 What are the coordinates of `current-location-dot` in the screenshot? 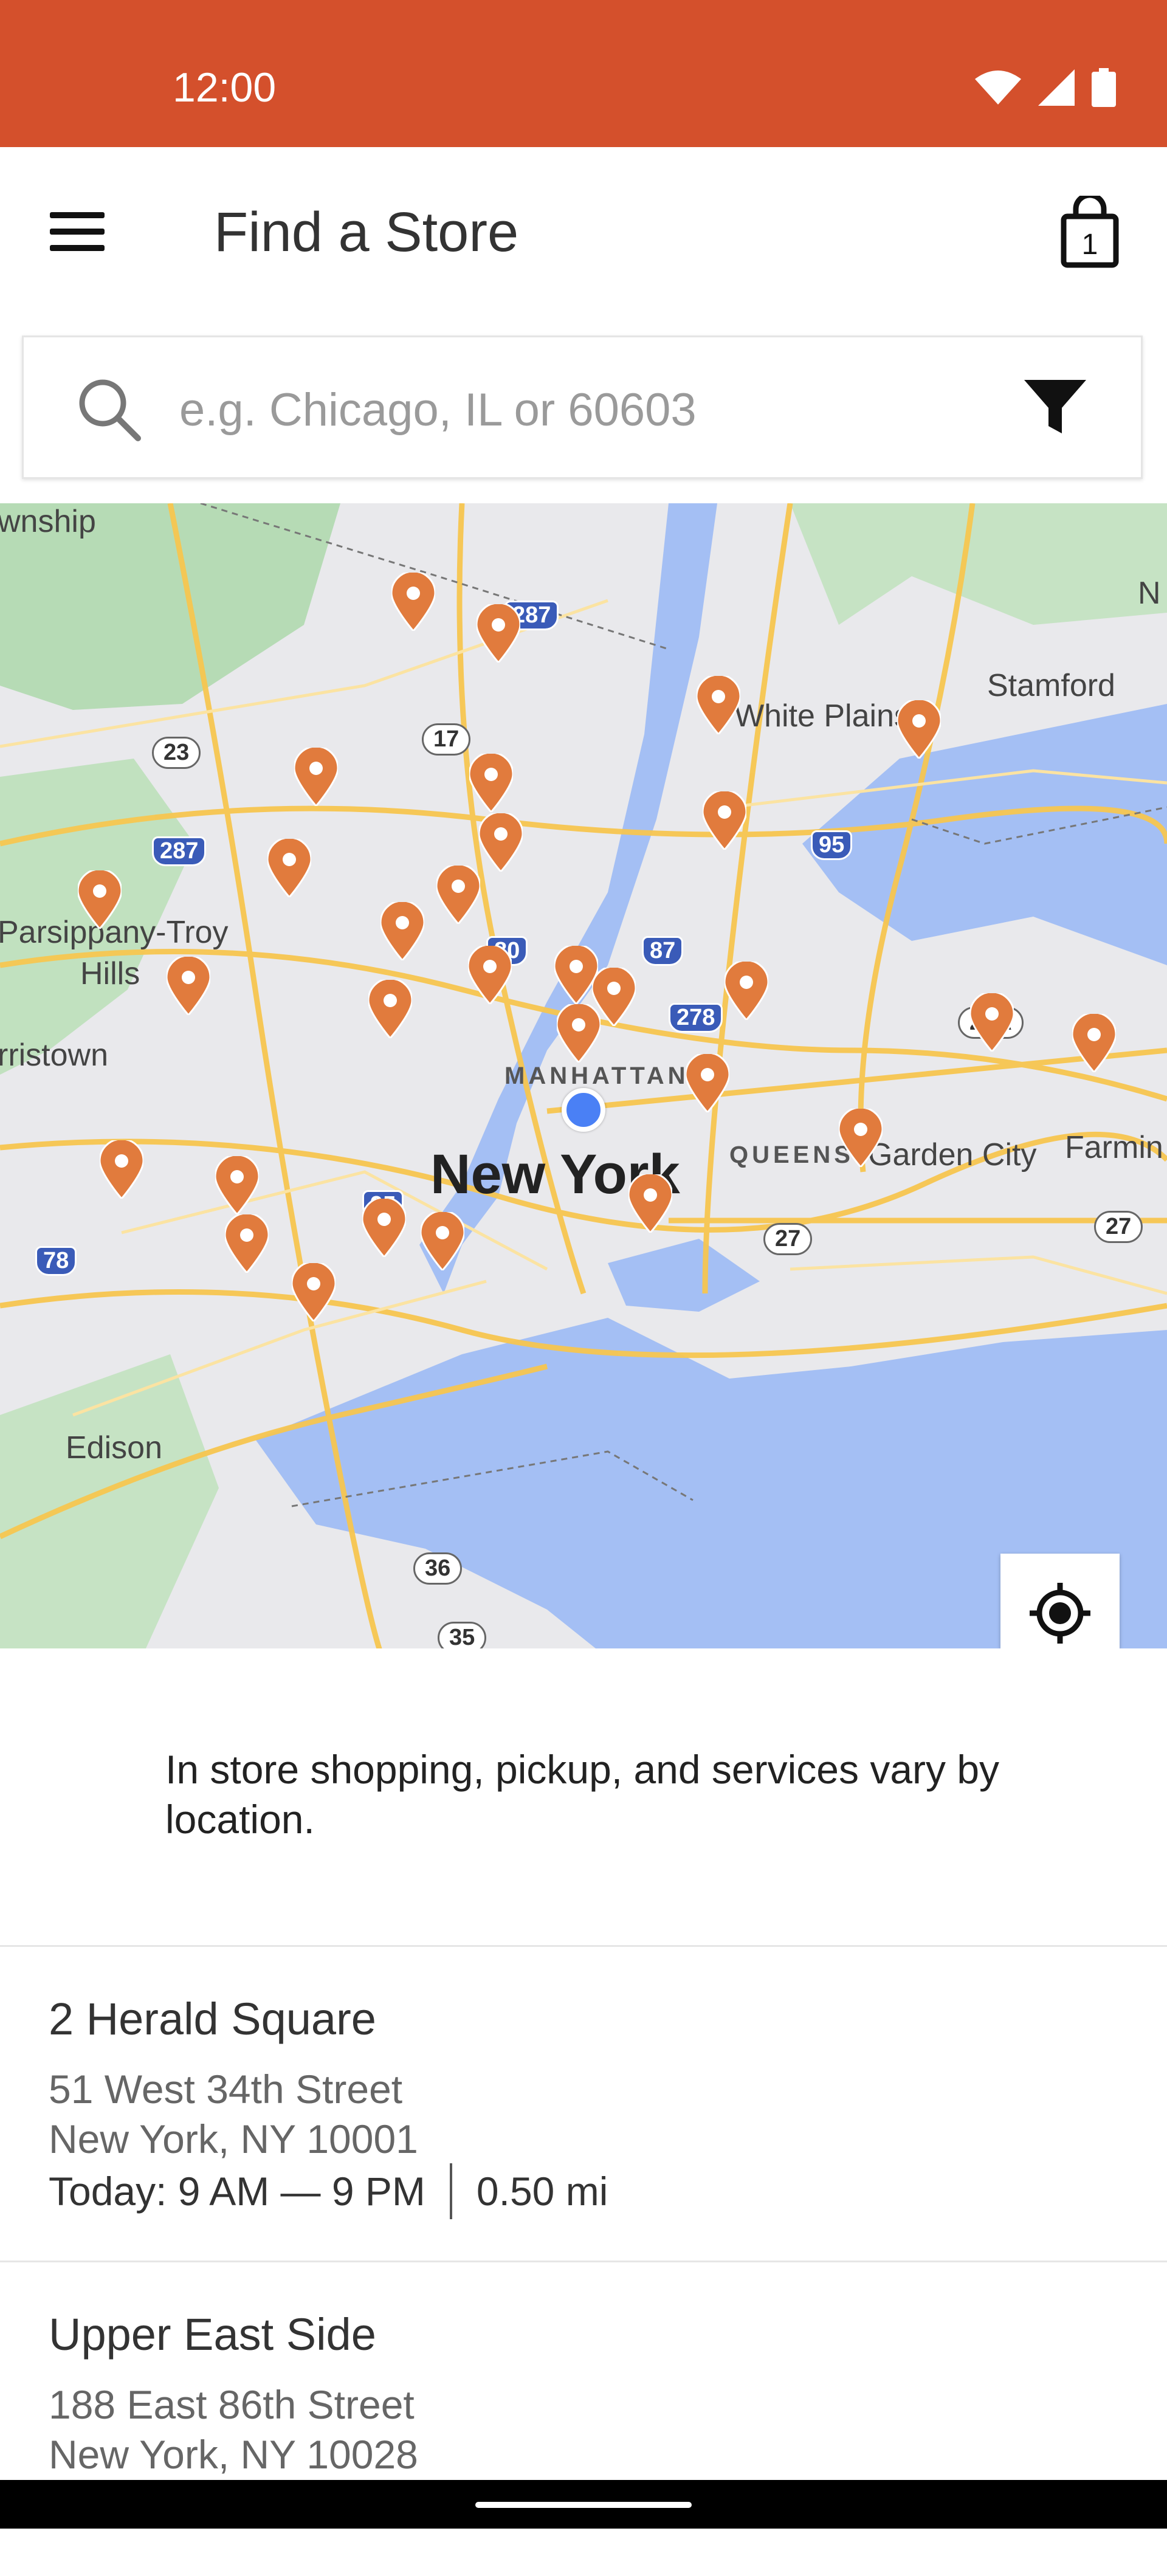 It's located at (583, 1110).